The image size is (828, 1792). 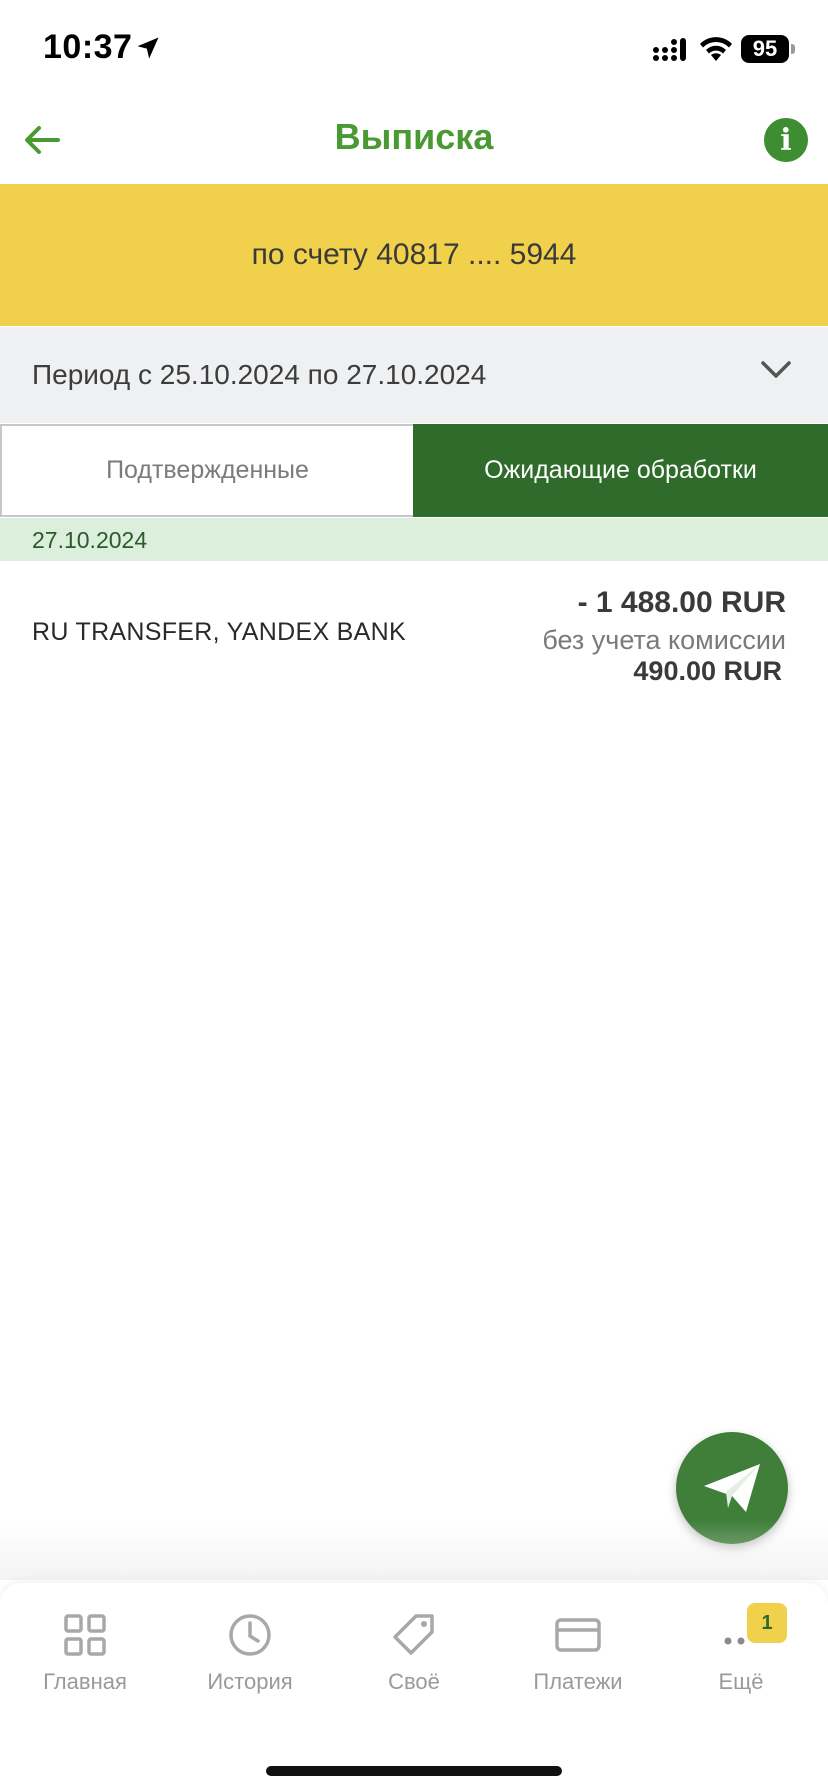 I want to click on wifi-icon, so click(x=716, y=49).